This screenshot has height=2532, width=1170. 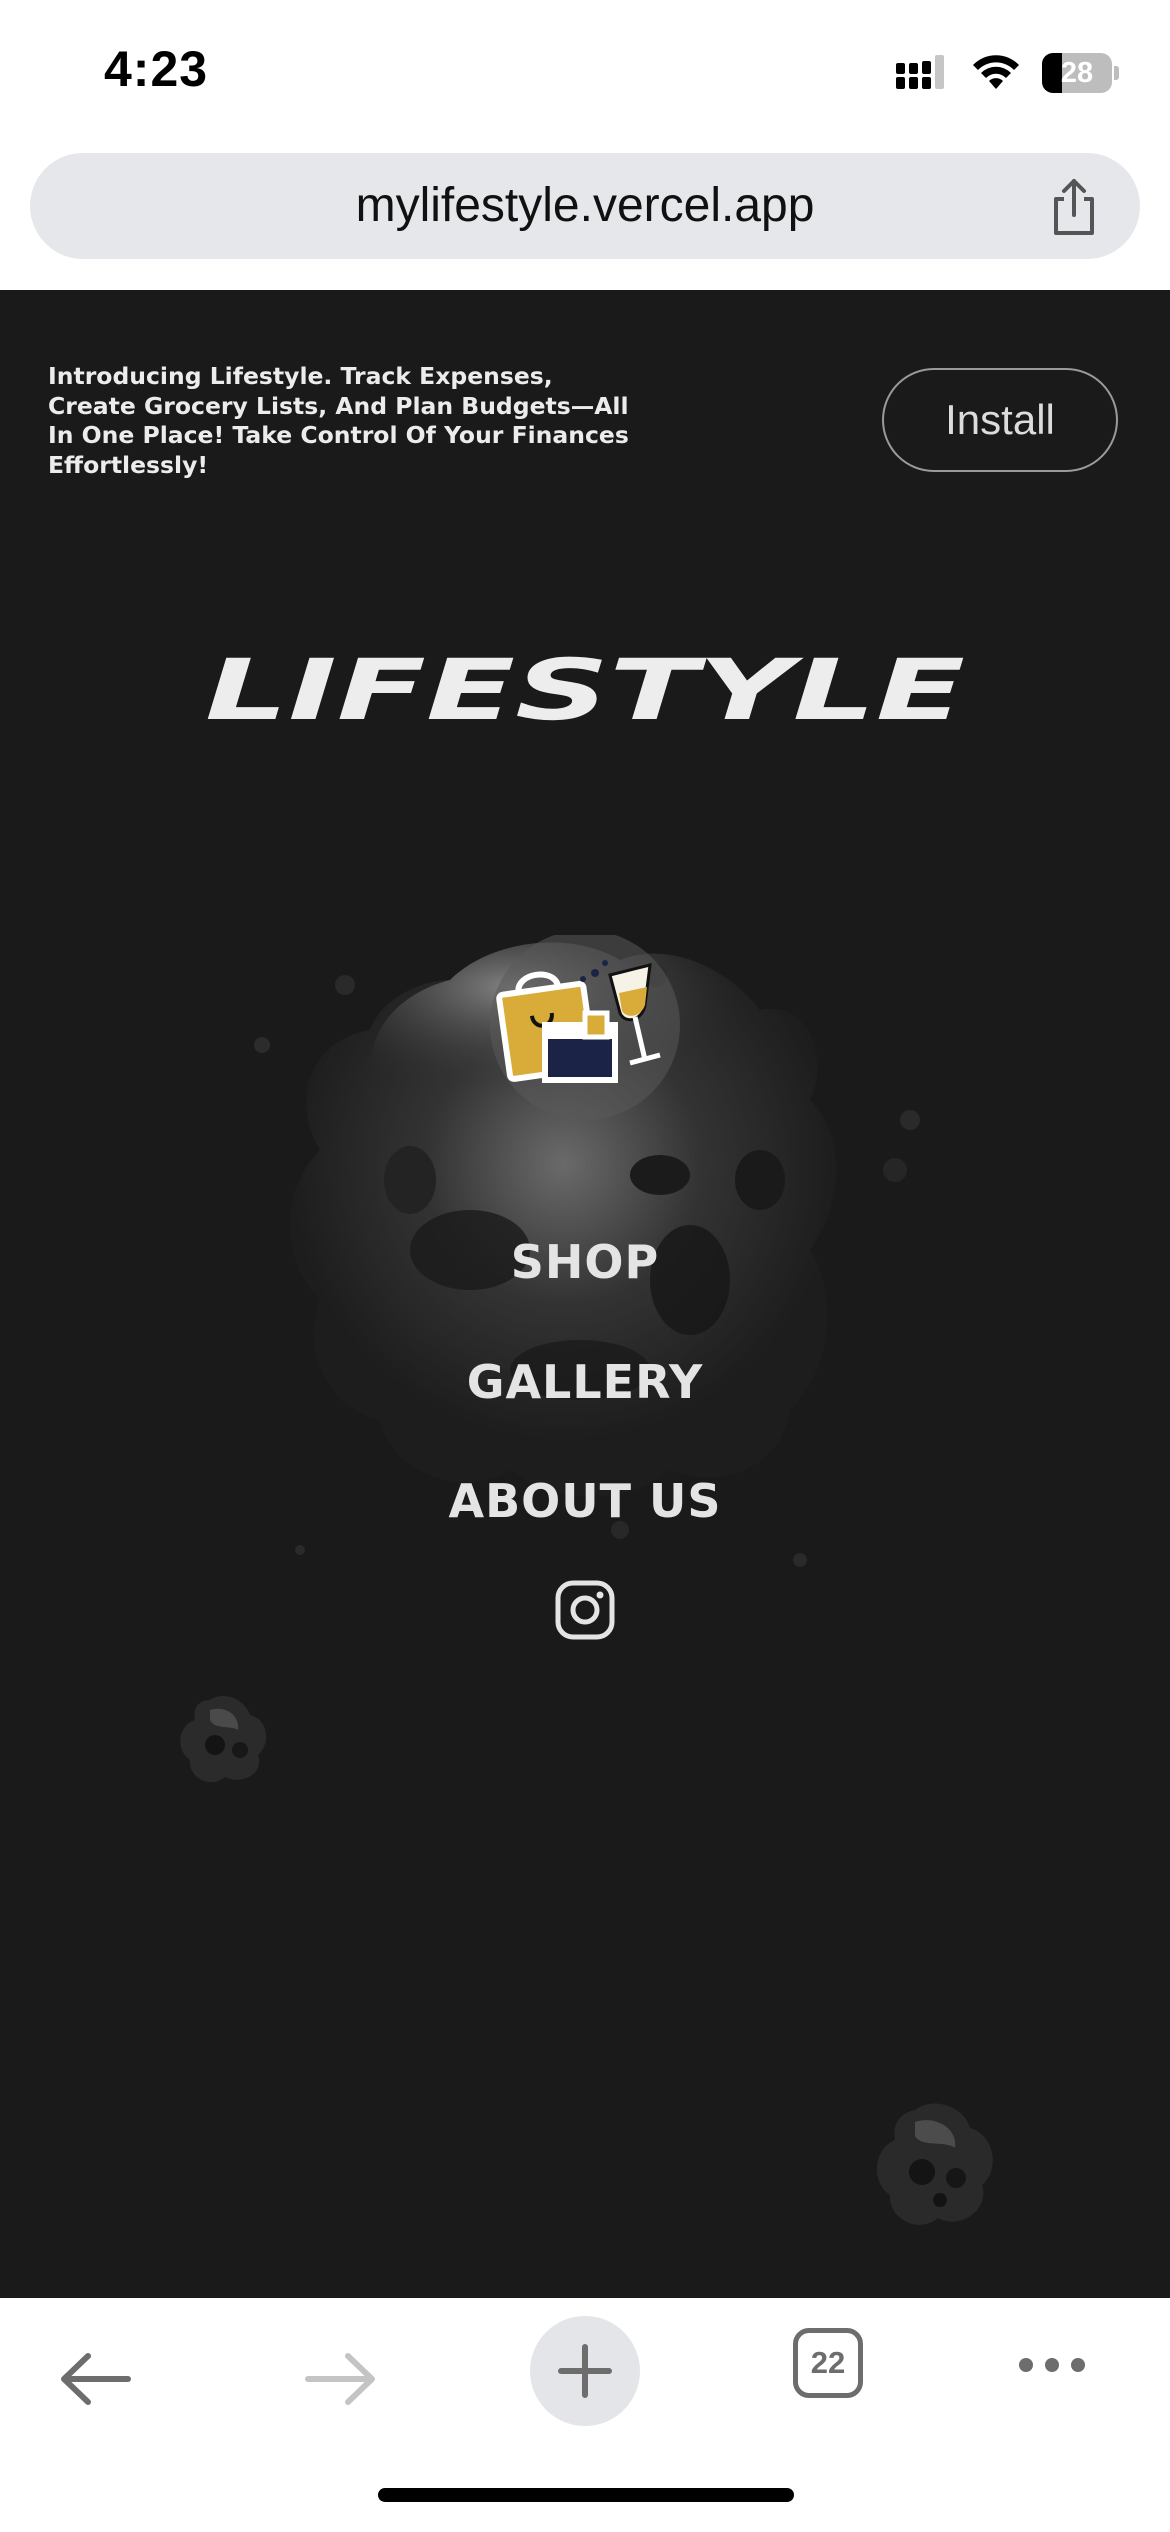 What do you see at coordinates (585, 1382) in the screenshot?
I see `nav-gallery: GALLERY` at bounding box center [585, 1382].